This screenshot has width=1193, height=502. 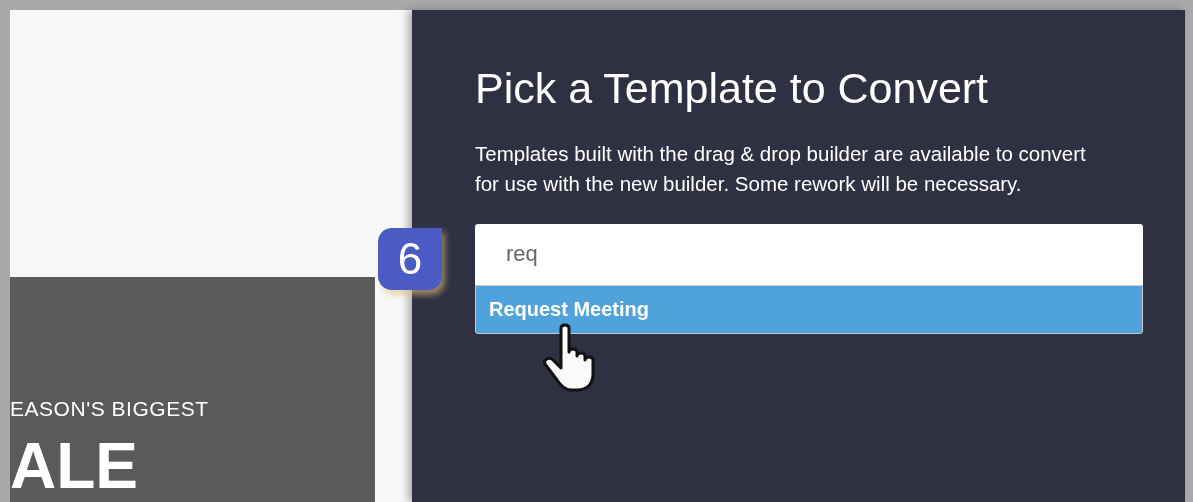 I want to click on dialog-title: Pick a Template to Convert, so click(x=732, y=88).